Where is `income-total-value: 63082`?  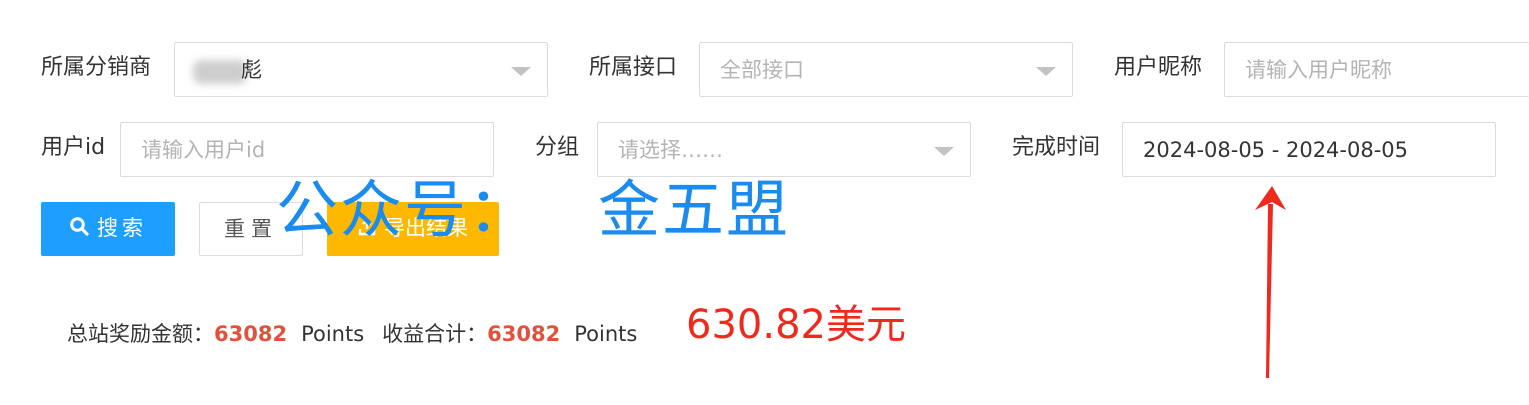 income-total-value: 63082 is located at coordinates (524, 334).